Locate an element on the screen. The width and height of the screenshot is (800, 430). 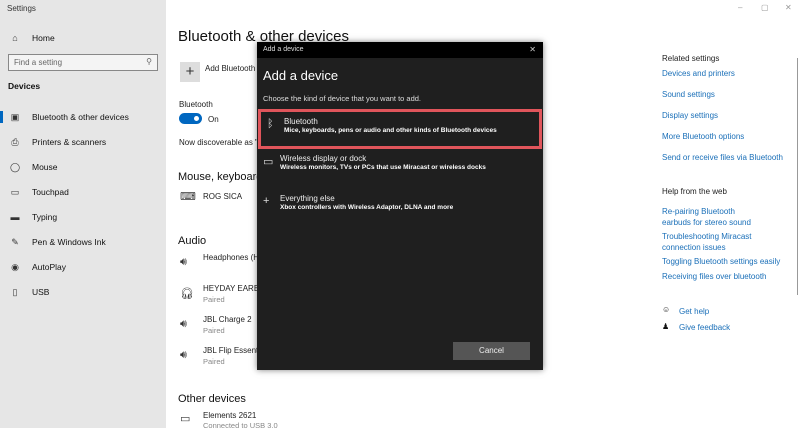
sidebar-item-touchpad: ▭ Touchpad is located at coordinates (83, 192).